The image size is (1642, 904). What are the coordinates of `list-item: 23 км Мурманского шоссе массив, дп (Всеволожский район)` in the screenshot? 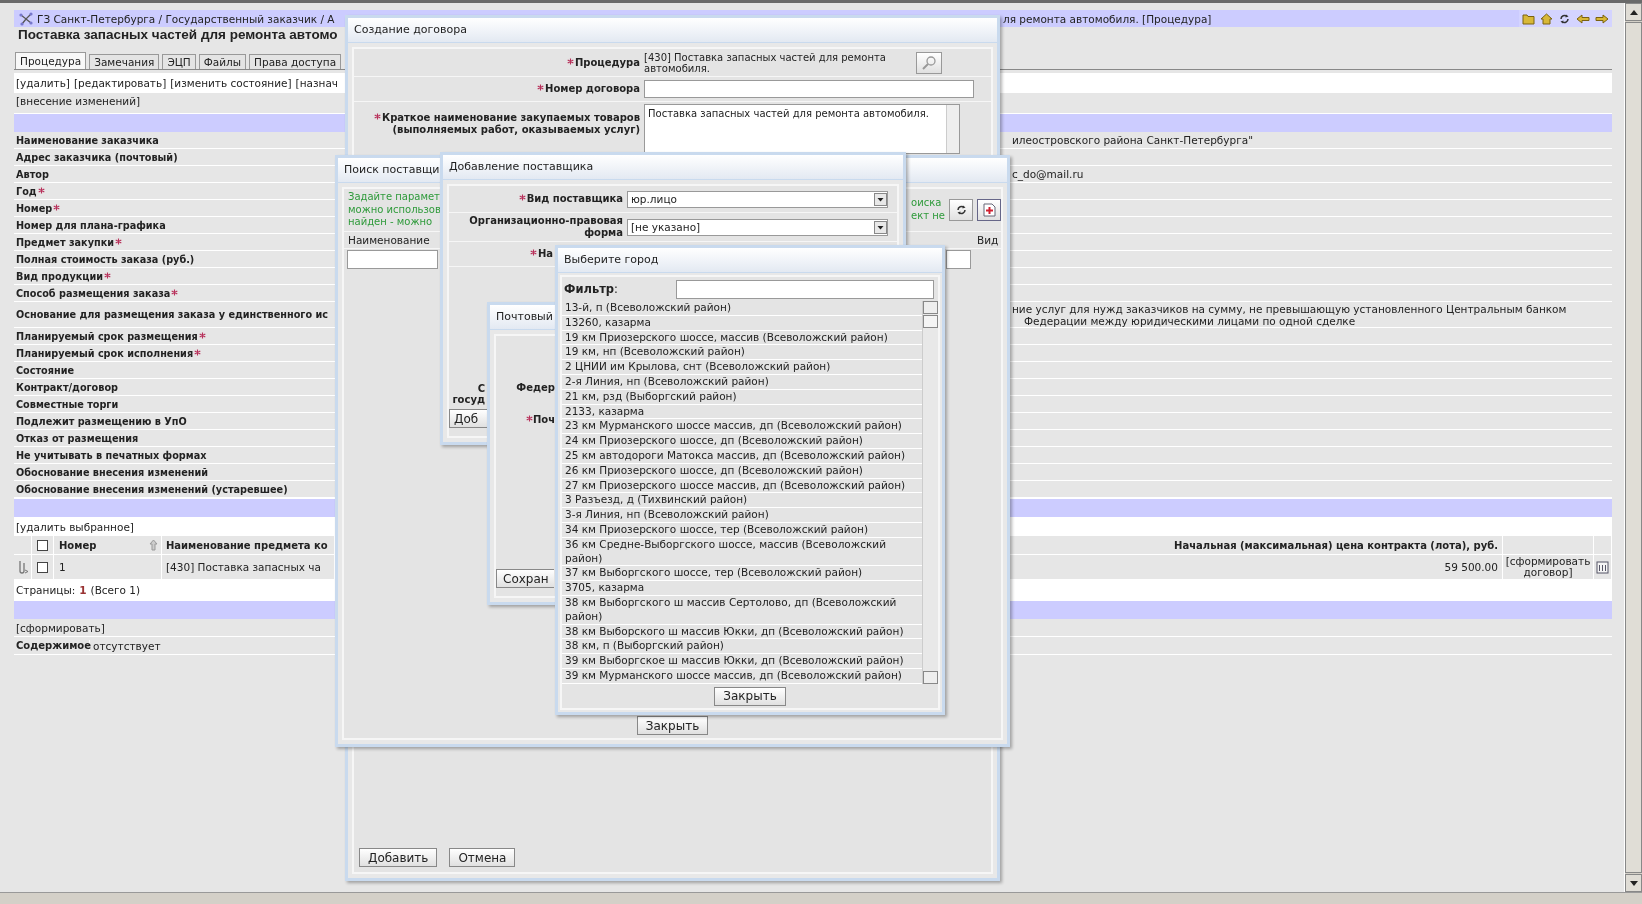 It's located at (742, 427).